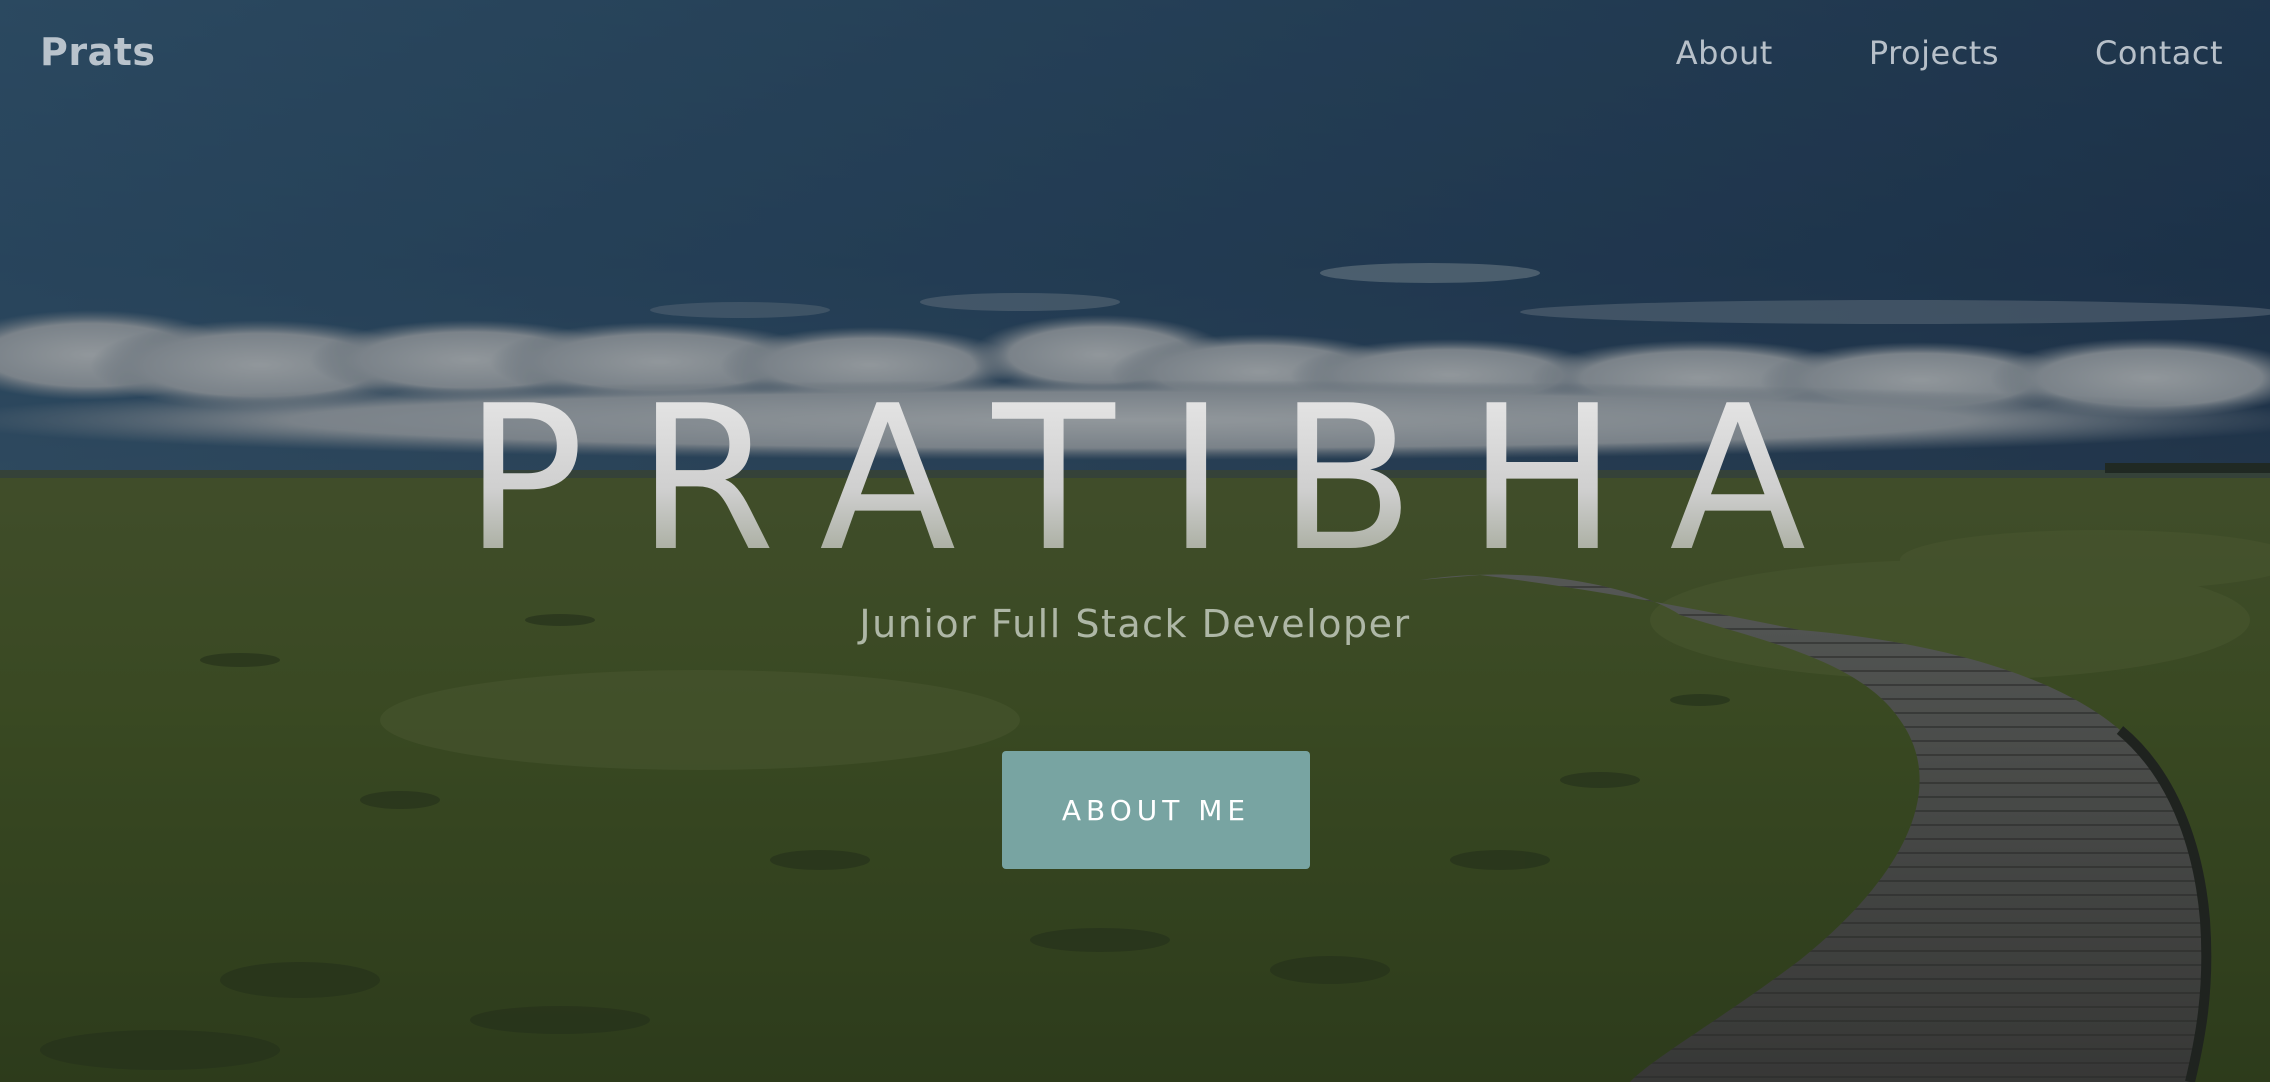 The image size is (2270, 1082). What do you see at coordinates (1135, 624) in the screenshot?
I see `hero-subtitle: Junior Full Stack Developer` at bounding box center [1135, 624].